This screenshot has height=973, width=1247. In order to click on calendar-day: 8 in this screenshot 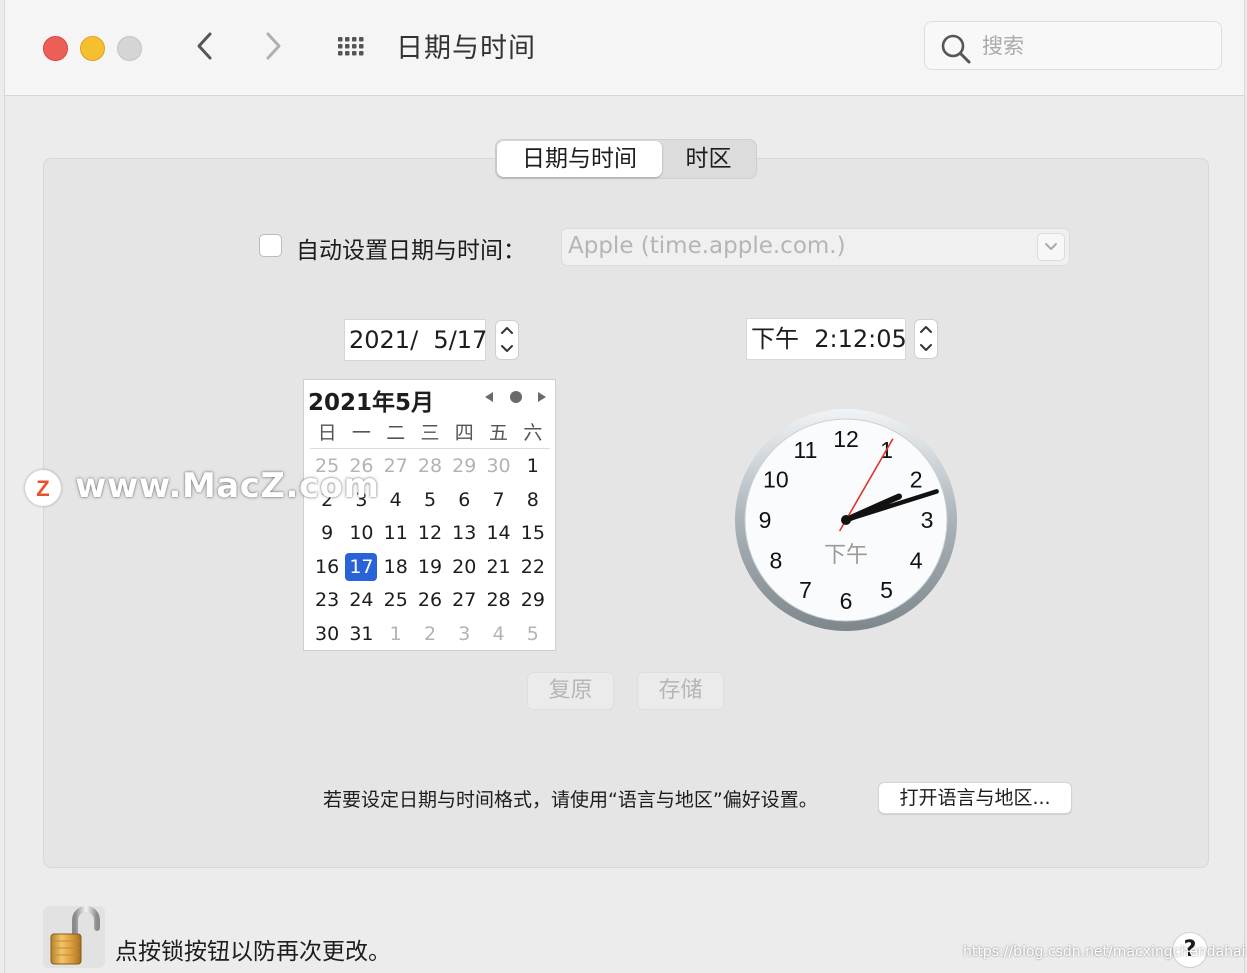, I will do `click(533, 501)`.